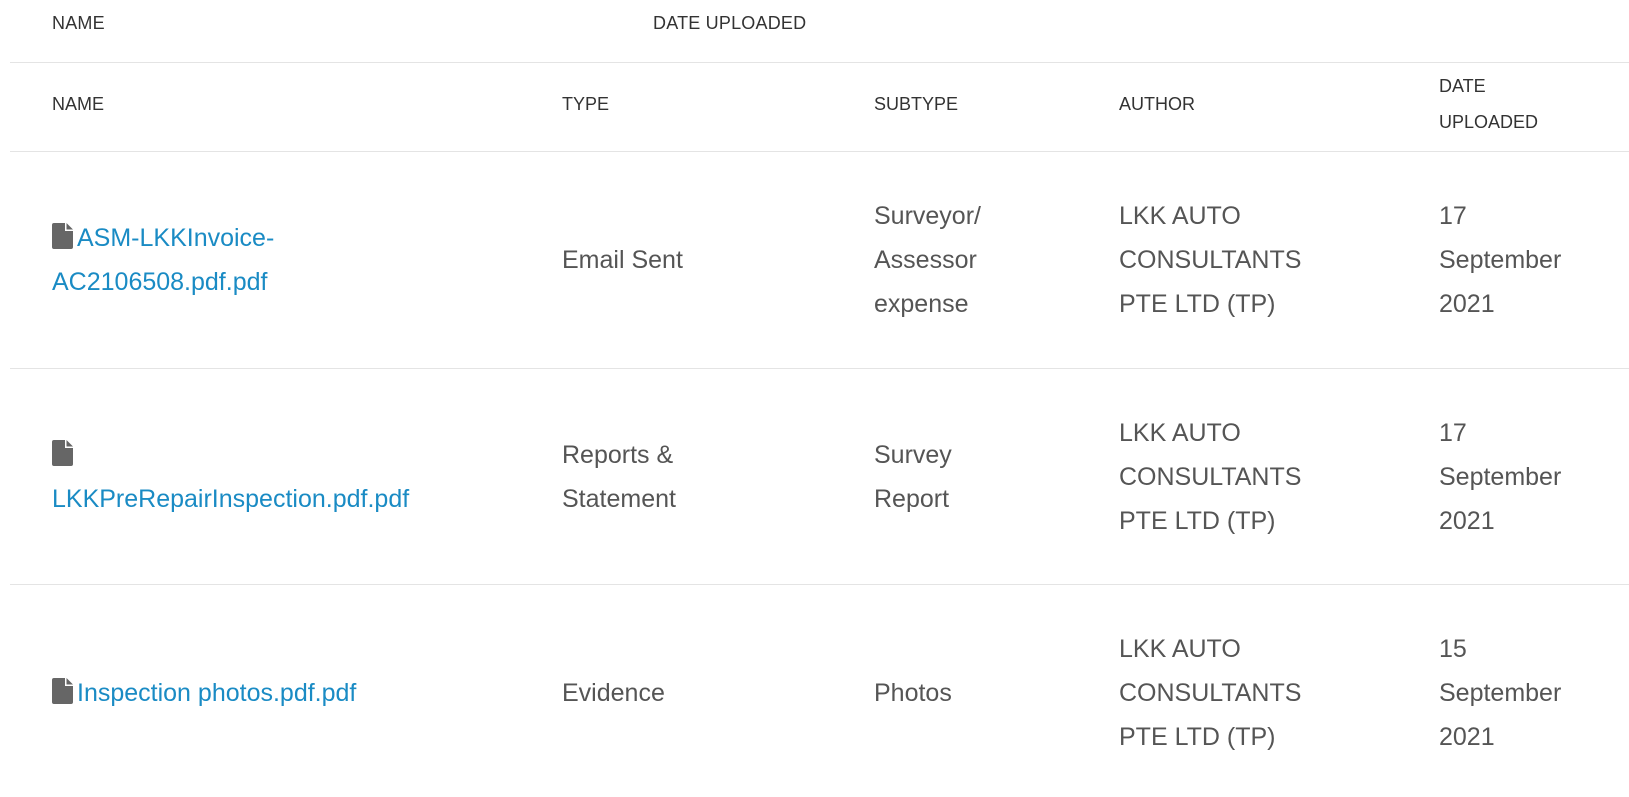  I want to click on column-header-date-line2: UPLOADED, so click(1489, 122).